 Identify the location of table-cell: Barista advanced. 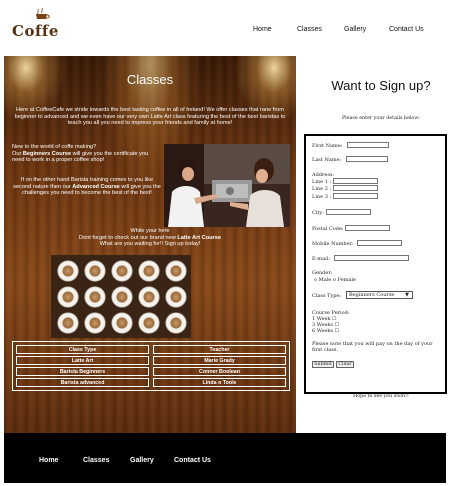
(82, 382).